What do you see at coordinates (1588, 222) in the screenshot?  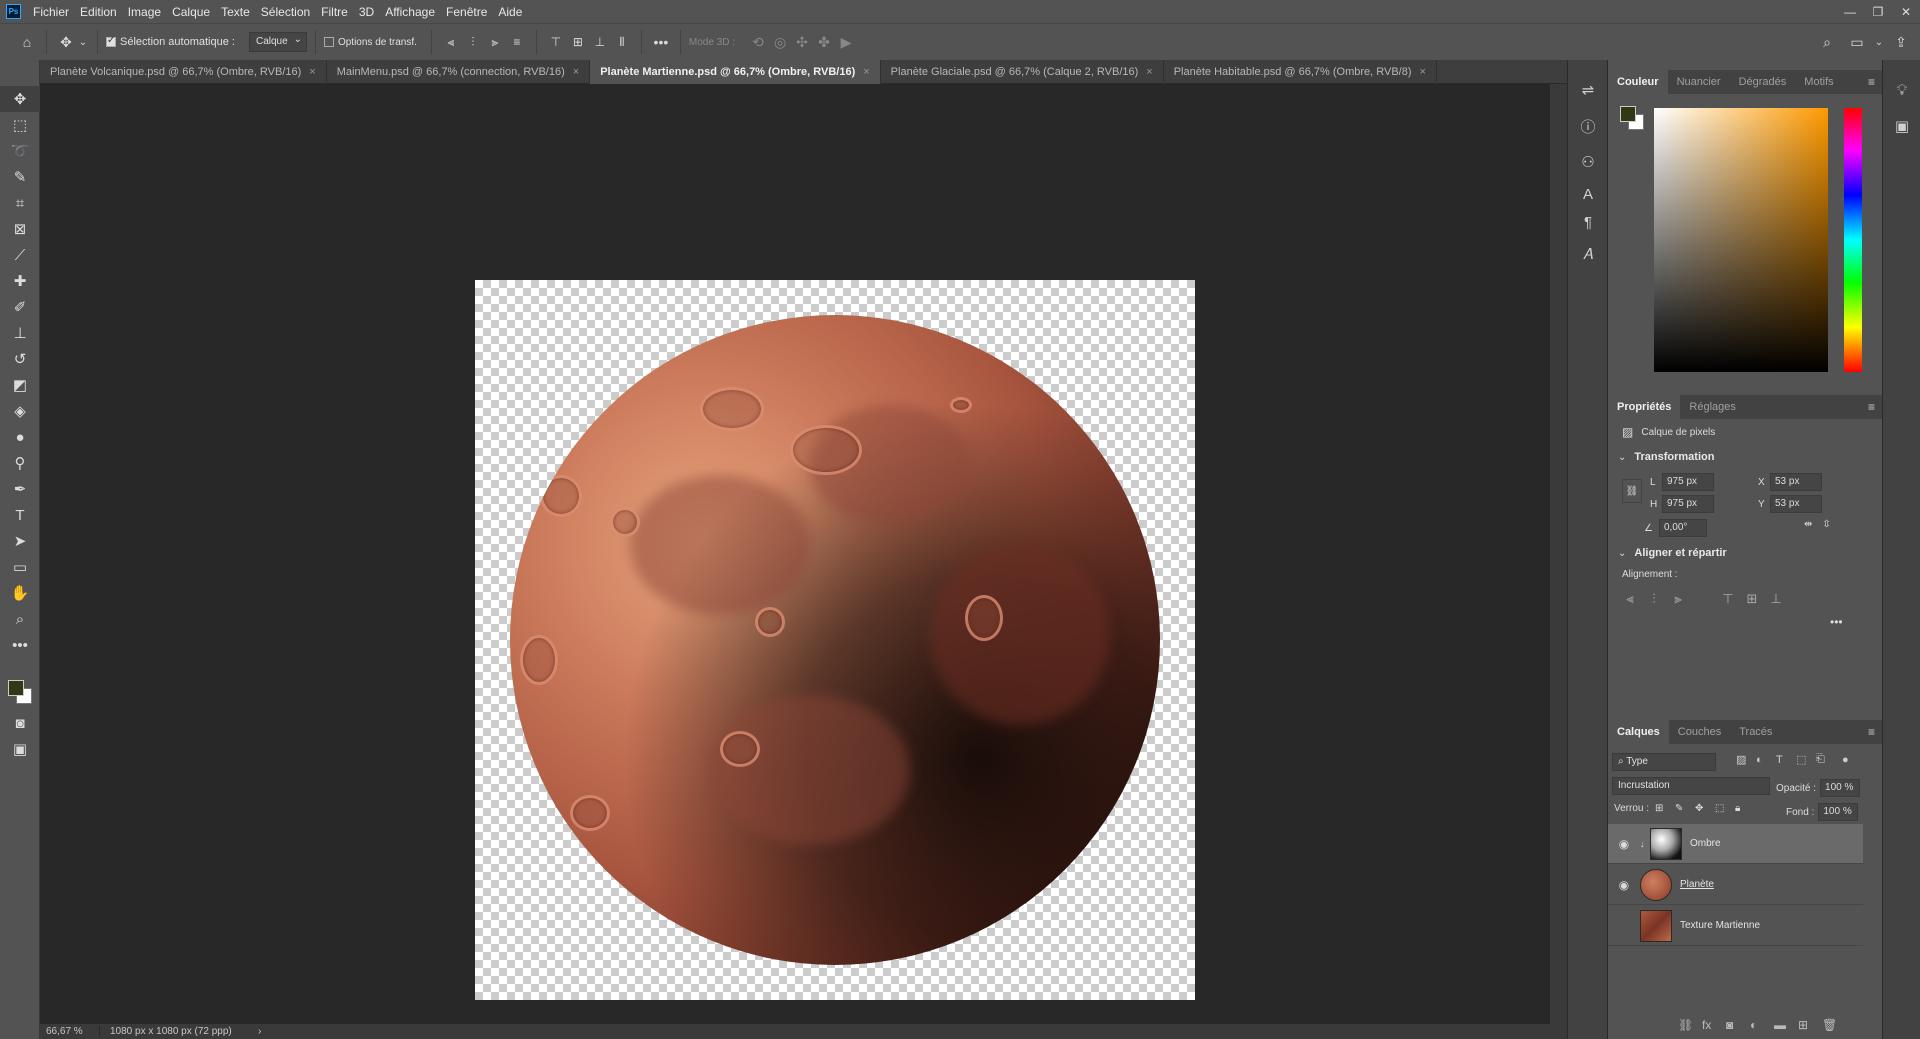 I see `paragraph-panel-icon: ¶` at bounding box center [1588, 222].